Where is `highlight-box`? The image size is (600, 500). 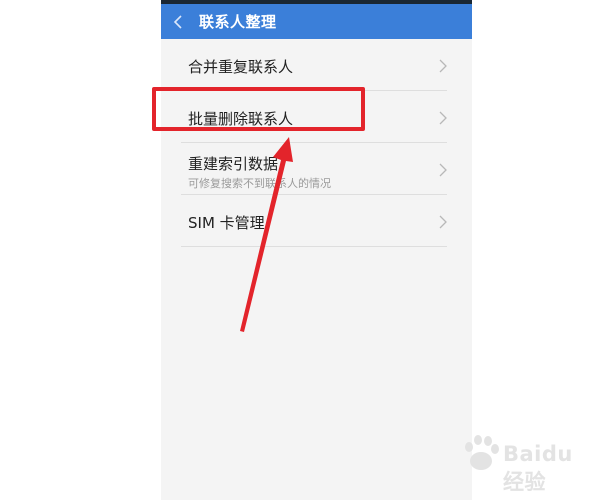
highlight-box is located at coordinates (258, 109).